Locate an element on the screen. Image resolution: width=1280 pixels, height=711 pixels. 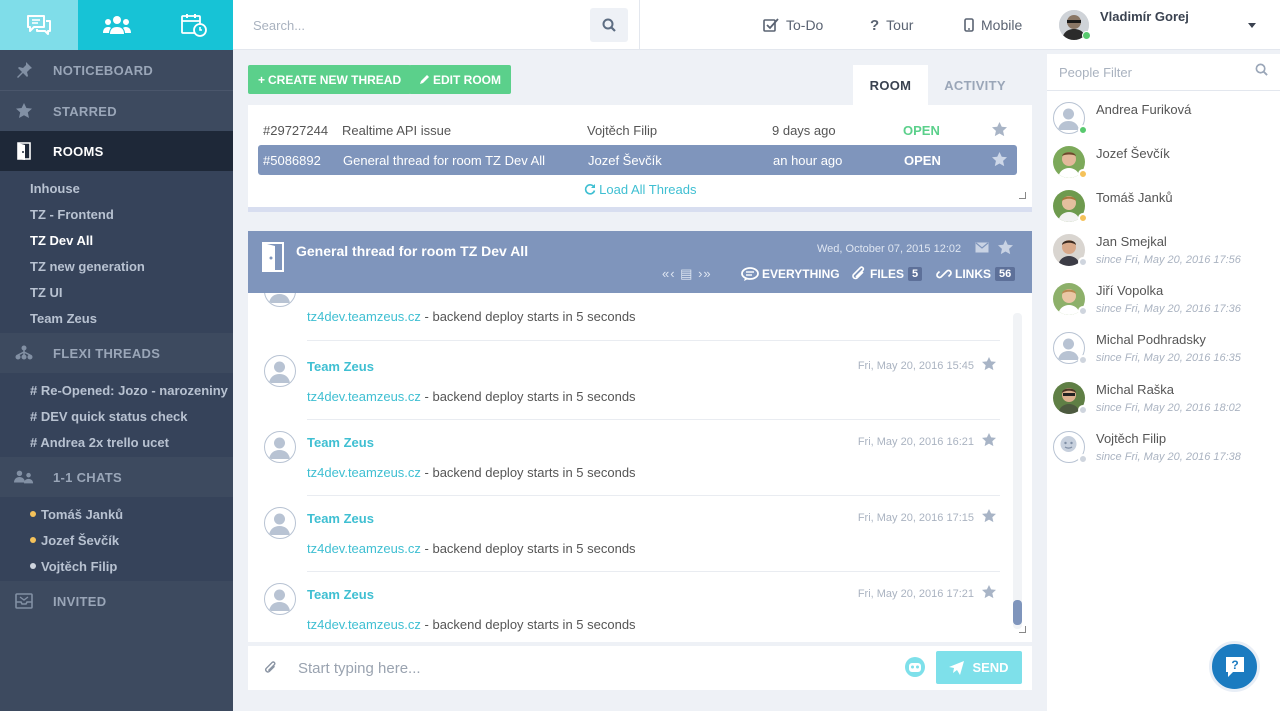
mobile-icon is located at coordinates (969, 25).